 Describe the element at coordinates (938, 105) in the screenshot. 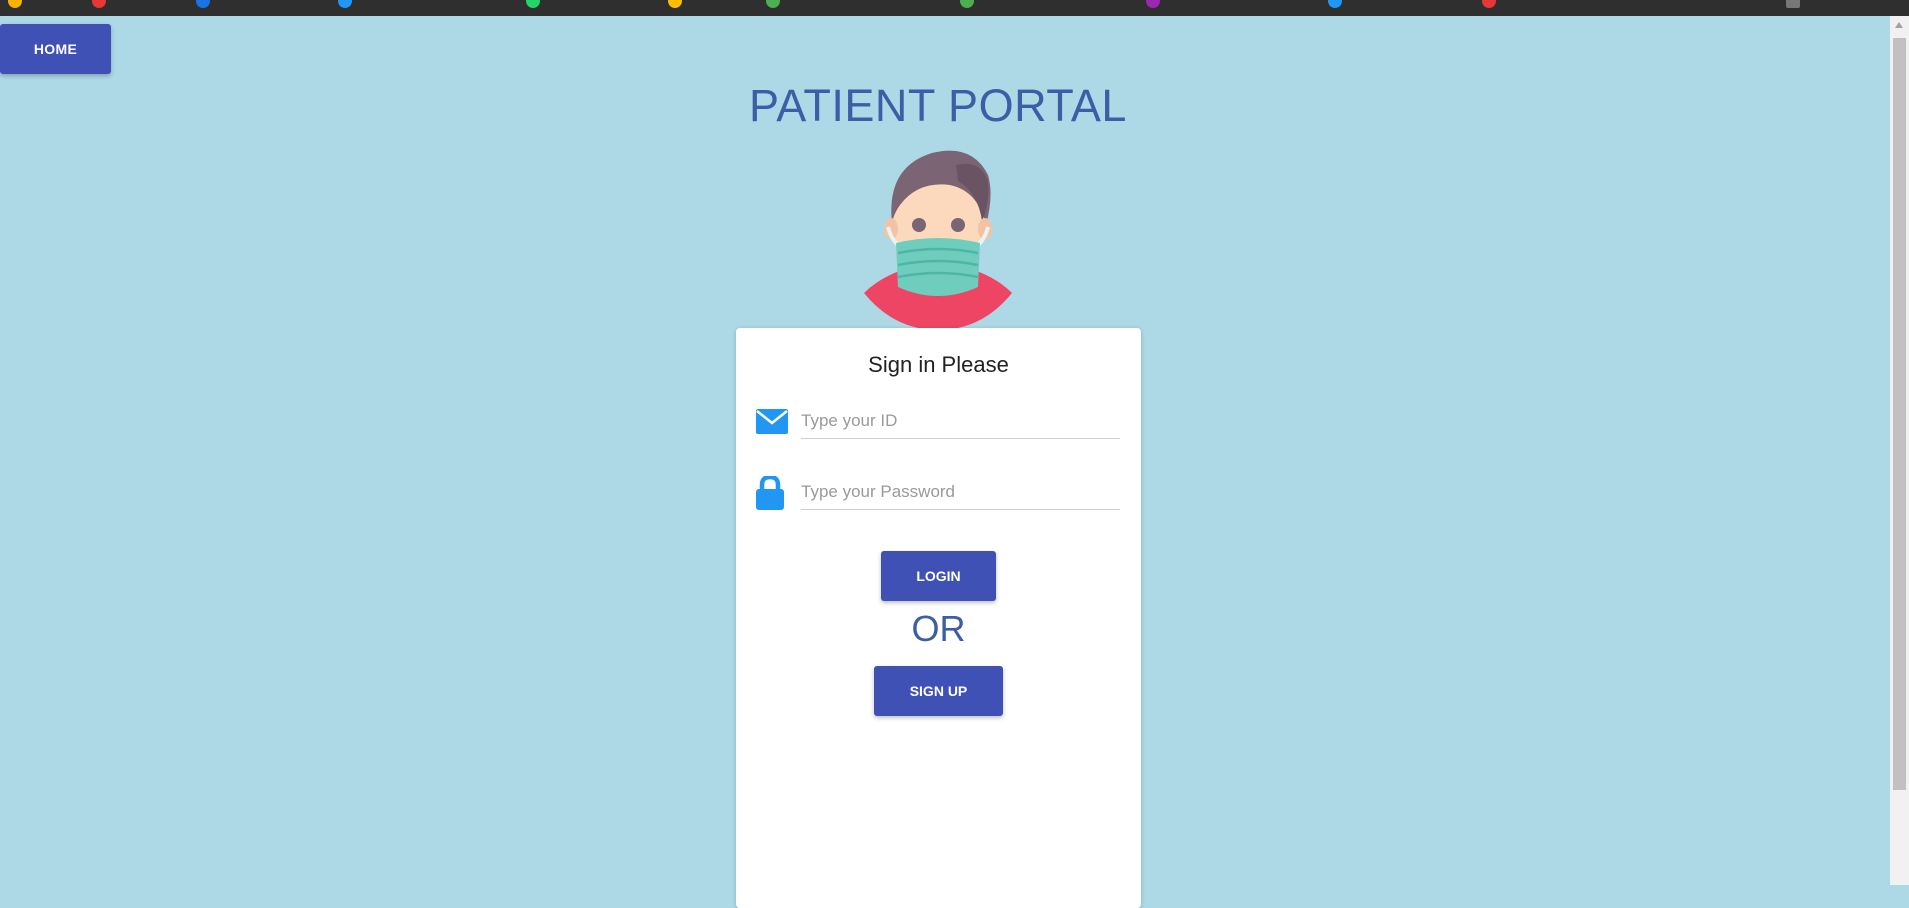

I see `page-title: PATIENT PORTAL` at that location.